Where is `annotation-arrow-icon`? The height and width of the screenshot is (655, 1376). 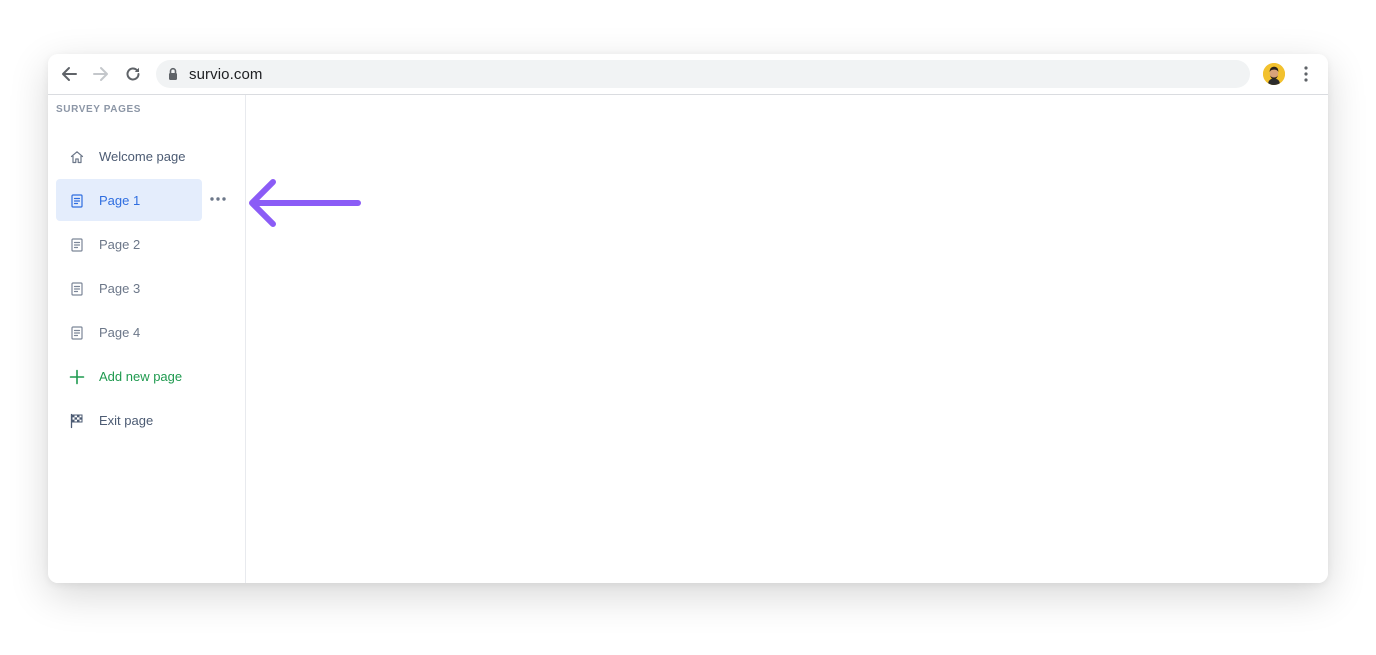
annotation-arrow-icon is located at coordinates (305, 203).